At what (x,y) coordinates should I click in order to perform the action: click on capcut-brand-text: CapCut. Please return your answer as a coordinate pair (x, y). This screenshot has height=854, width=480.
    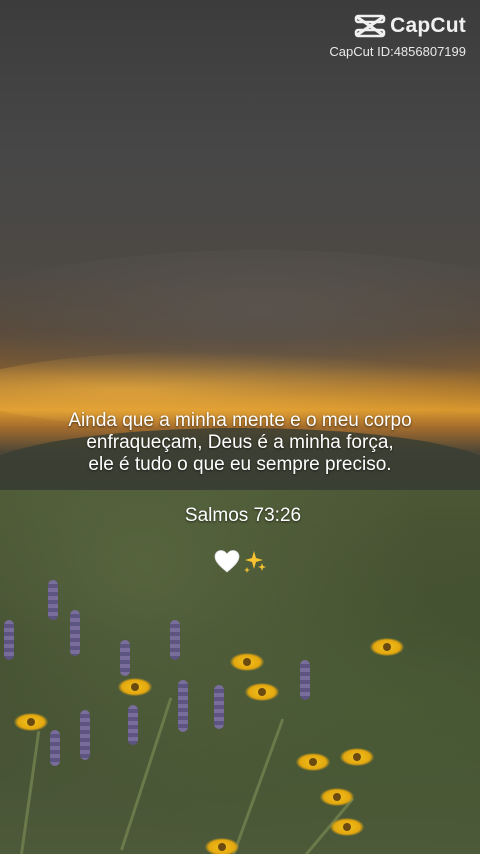
    Looking at the image, I should click on (428, 25).